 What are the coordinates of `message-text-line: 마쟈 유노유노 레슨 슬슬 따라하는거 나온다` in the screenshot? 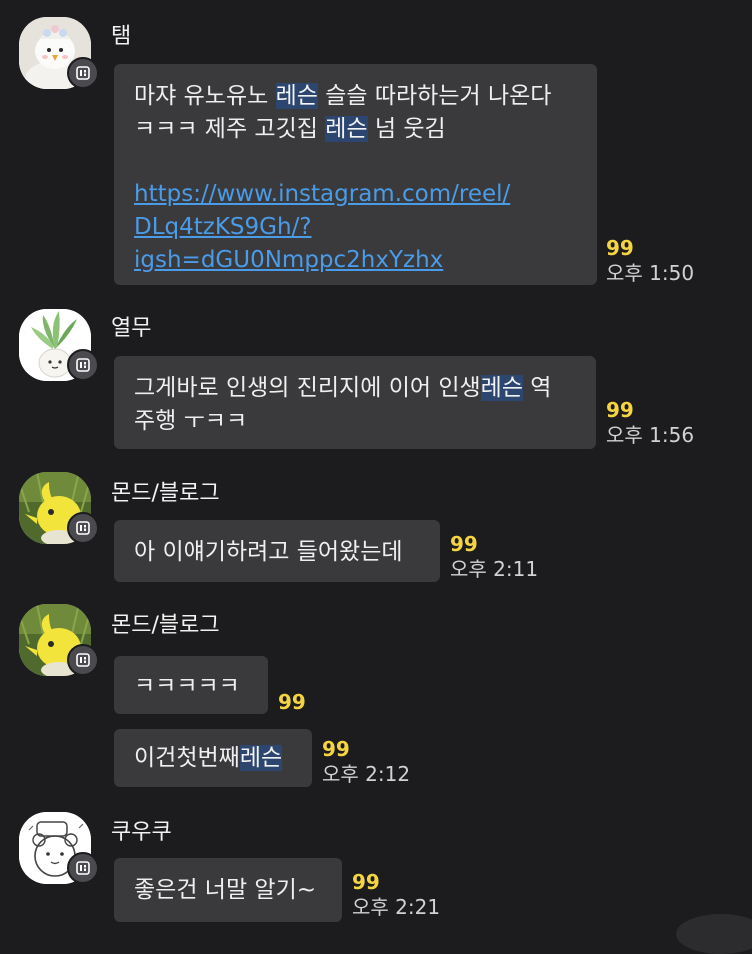 It's located at (355, 96).